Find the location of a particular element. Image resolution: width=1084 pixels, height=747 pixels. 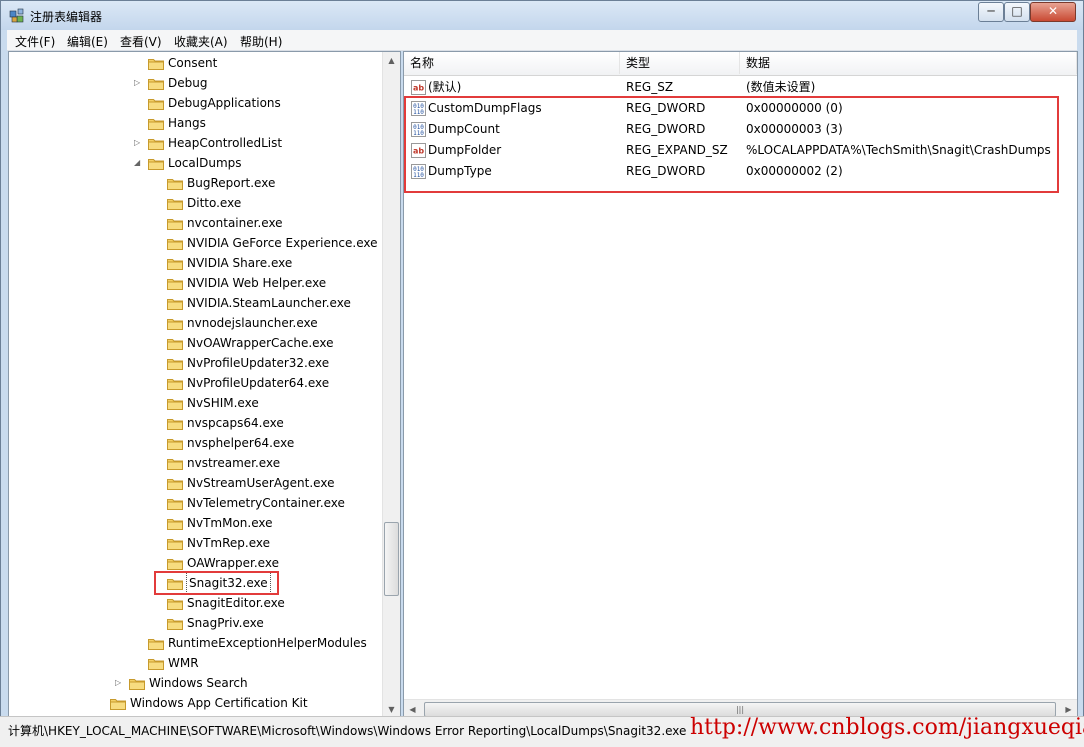

tree-item: nvnodejslauncher.exe is located at coordinates (195, 323).